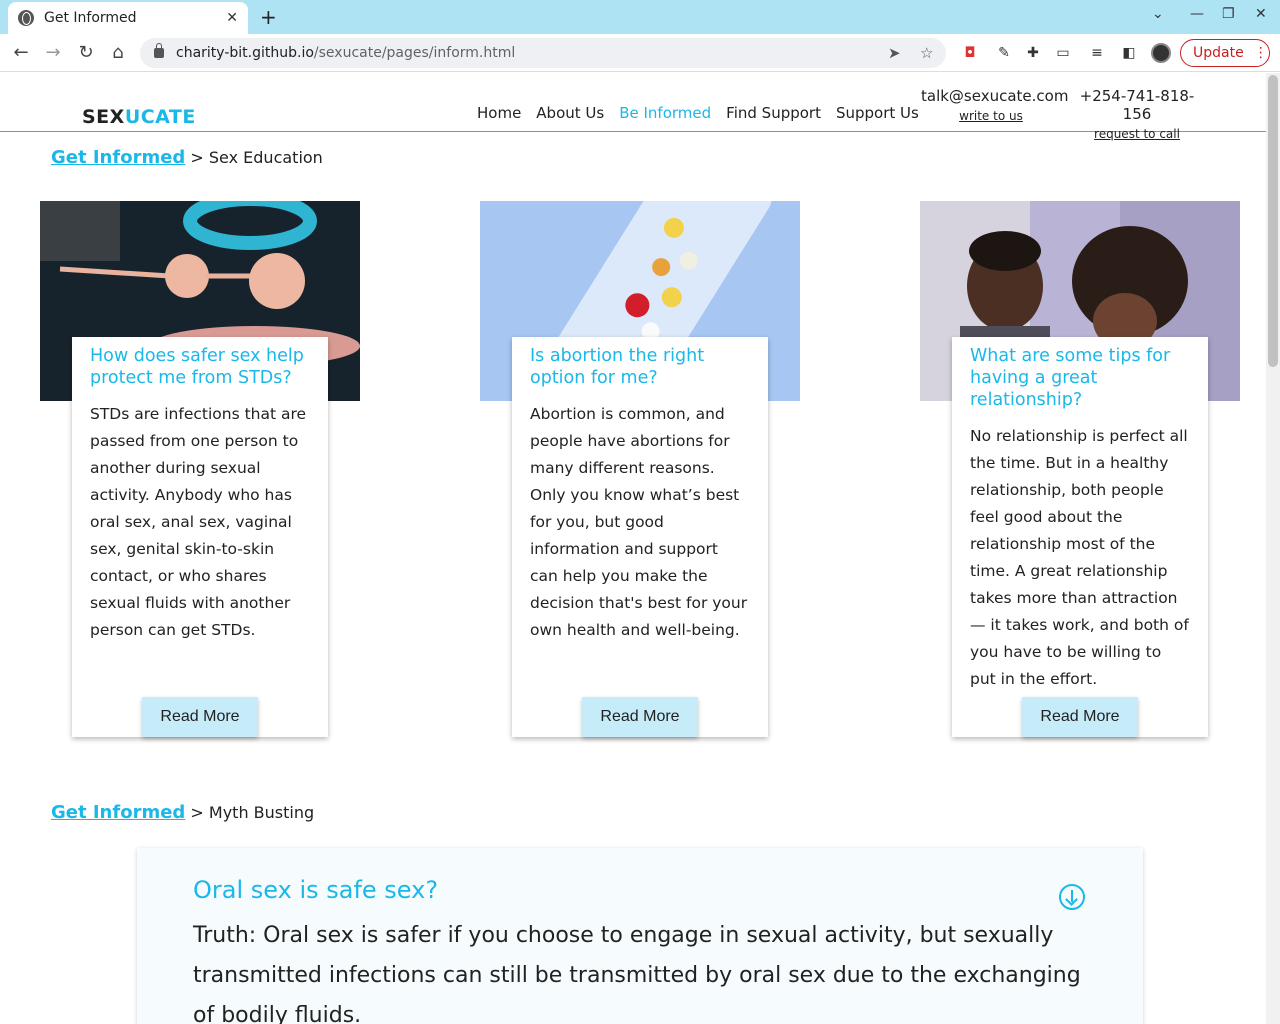  What do you see at coordinates (894, 53) in the screenshot?
I see `send-icon: ➤` at bounding box center [894, 53].